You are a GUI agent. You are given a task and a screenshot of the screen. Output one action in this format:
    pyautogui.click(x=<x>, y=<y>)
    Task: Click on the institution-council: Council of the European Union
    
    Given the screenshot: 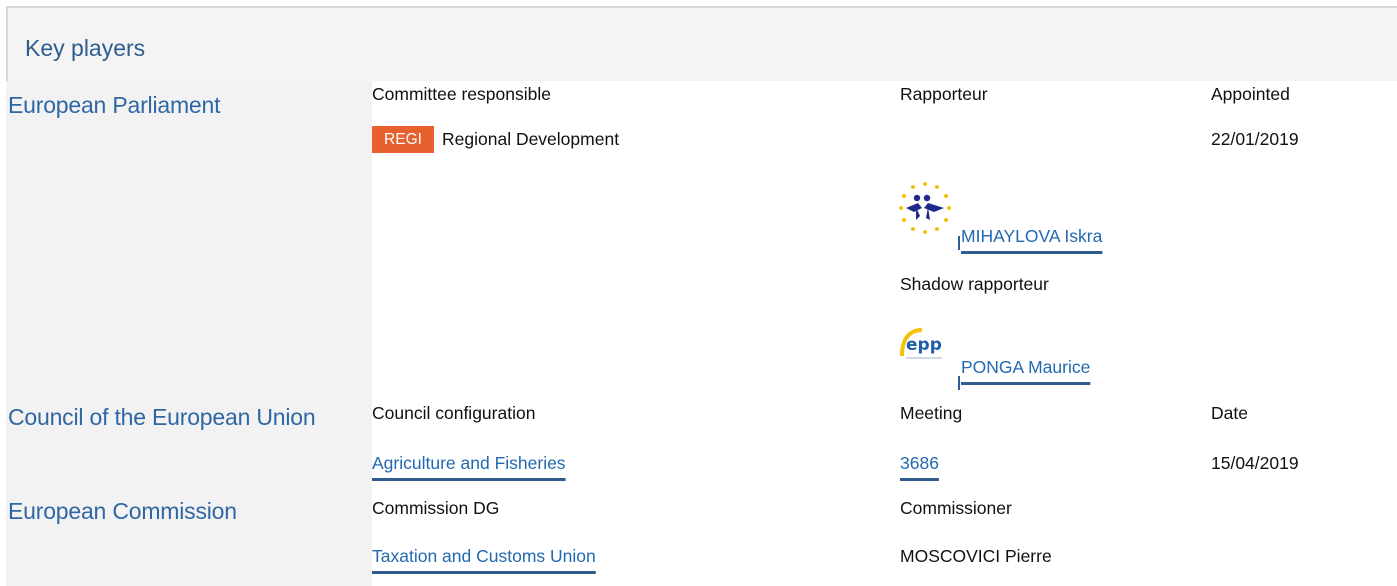 What is the action you would take?
    pyautogui.click(x=162, y=417)
    